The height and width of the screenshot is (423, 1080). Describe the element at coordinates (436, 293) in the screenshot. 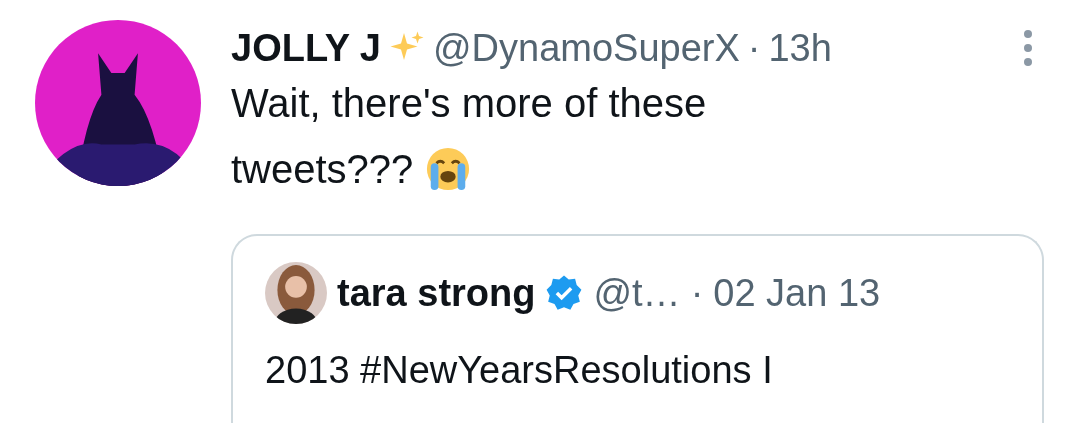

I see `display-name: tara strong` at that location.